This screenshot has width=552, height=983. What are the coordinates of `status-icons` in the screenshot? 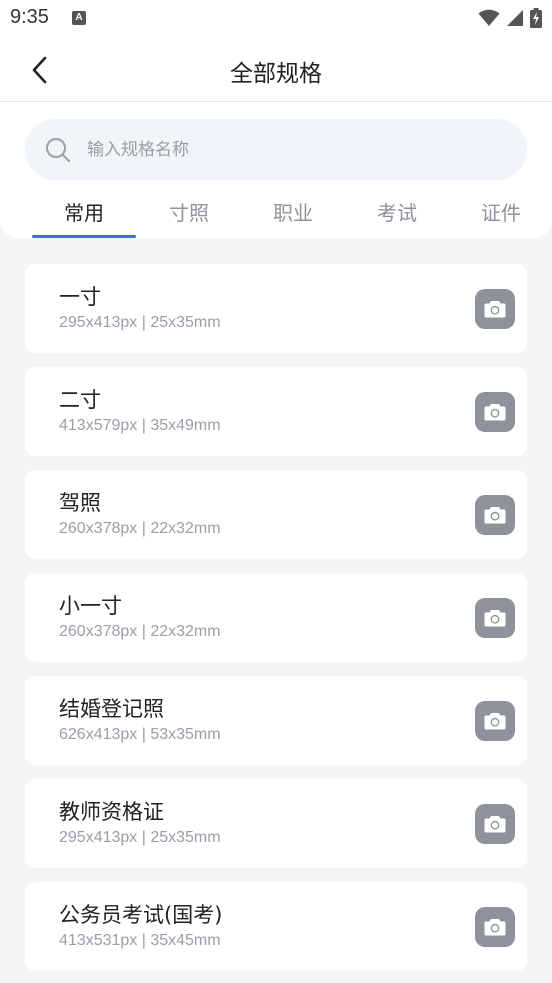 It's located at (510, 18).